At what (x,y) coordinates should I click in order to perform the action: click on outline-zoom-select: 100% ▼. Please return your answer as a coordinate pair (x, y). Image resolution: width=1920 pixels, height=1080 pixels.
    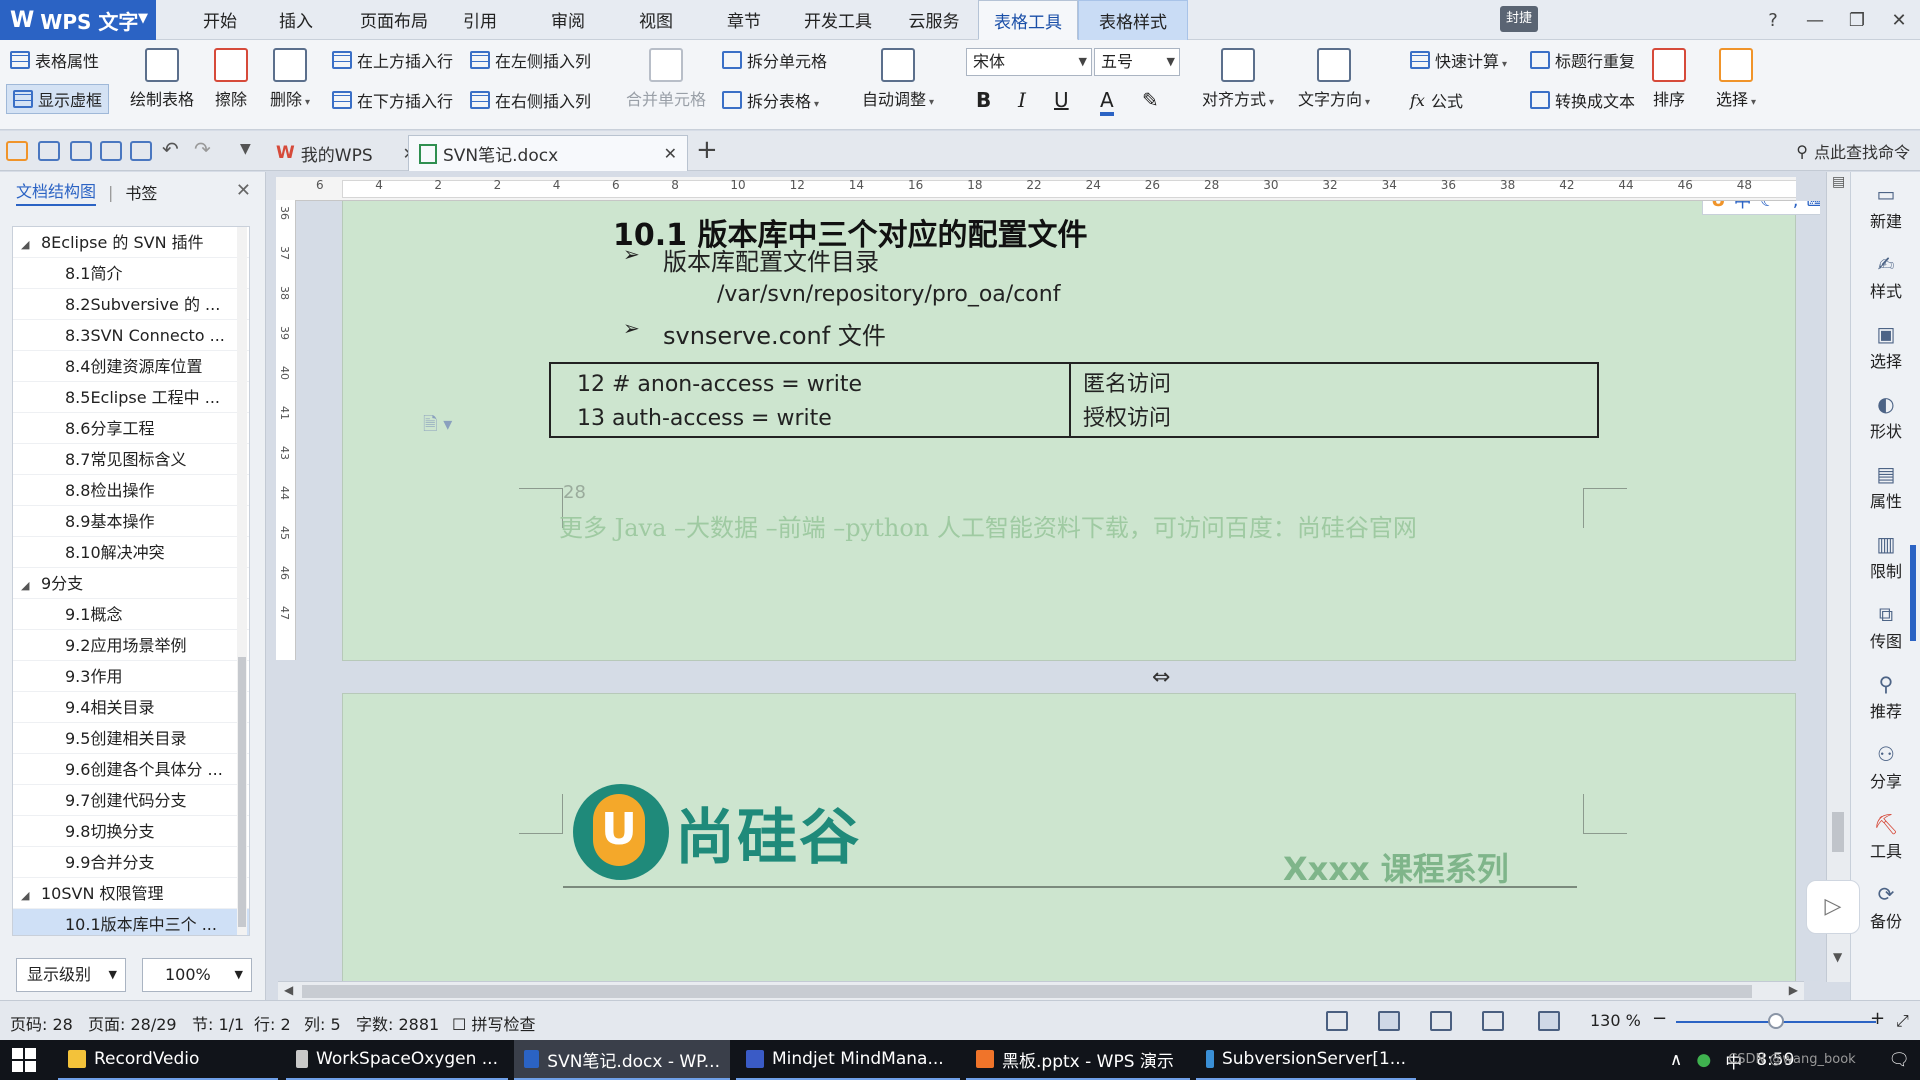
    Looking at the image, I should click on (197, 975).